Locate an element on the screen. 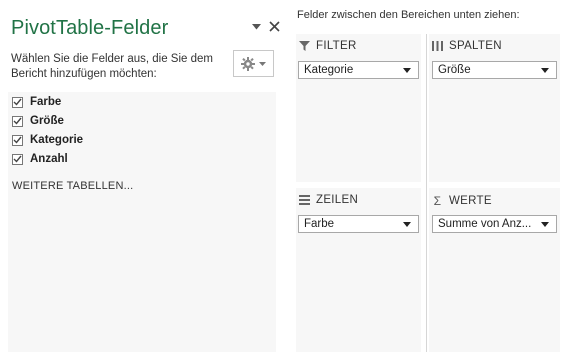 The height and width of the screenshot is (352, 564). filter-area-header: FILTER is located at coordinates (328, 46).